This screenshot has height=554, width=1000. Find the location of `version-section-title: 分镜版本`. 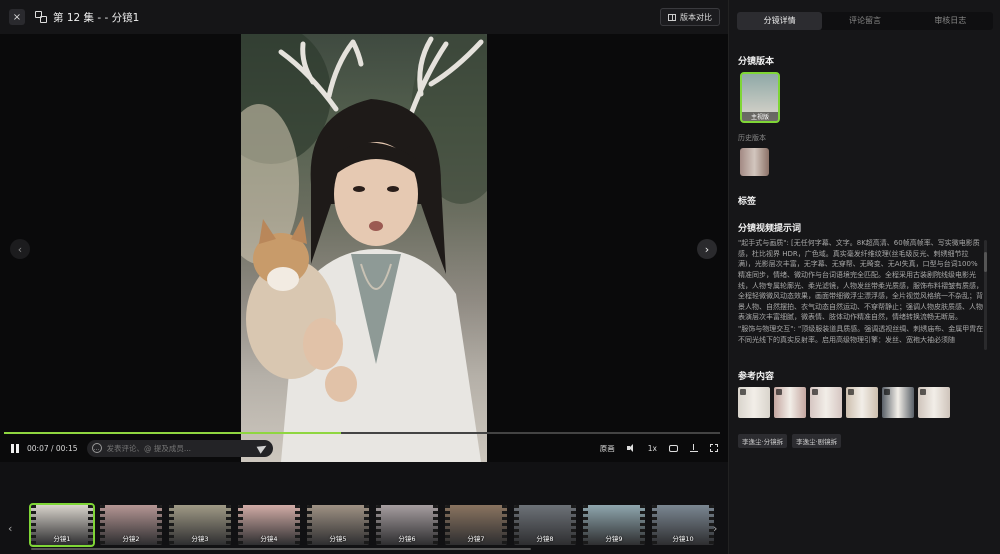

version-section-title: 分镜版本 is located at coordinates (756, 62).